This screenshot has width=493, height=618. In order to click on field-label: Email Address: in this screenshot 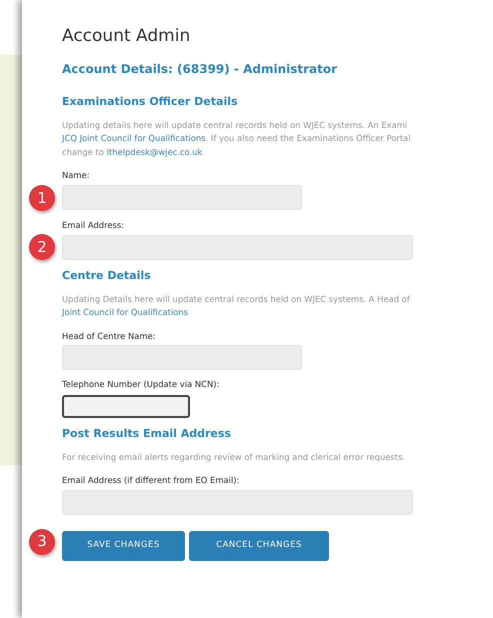, I will do `click(93, 225)`.